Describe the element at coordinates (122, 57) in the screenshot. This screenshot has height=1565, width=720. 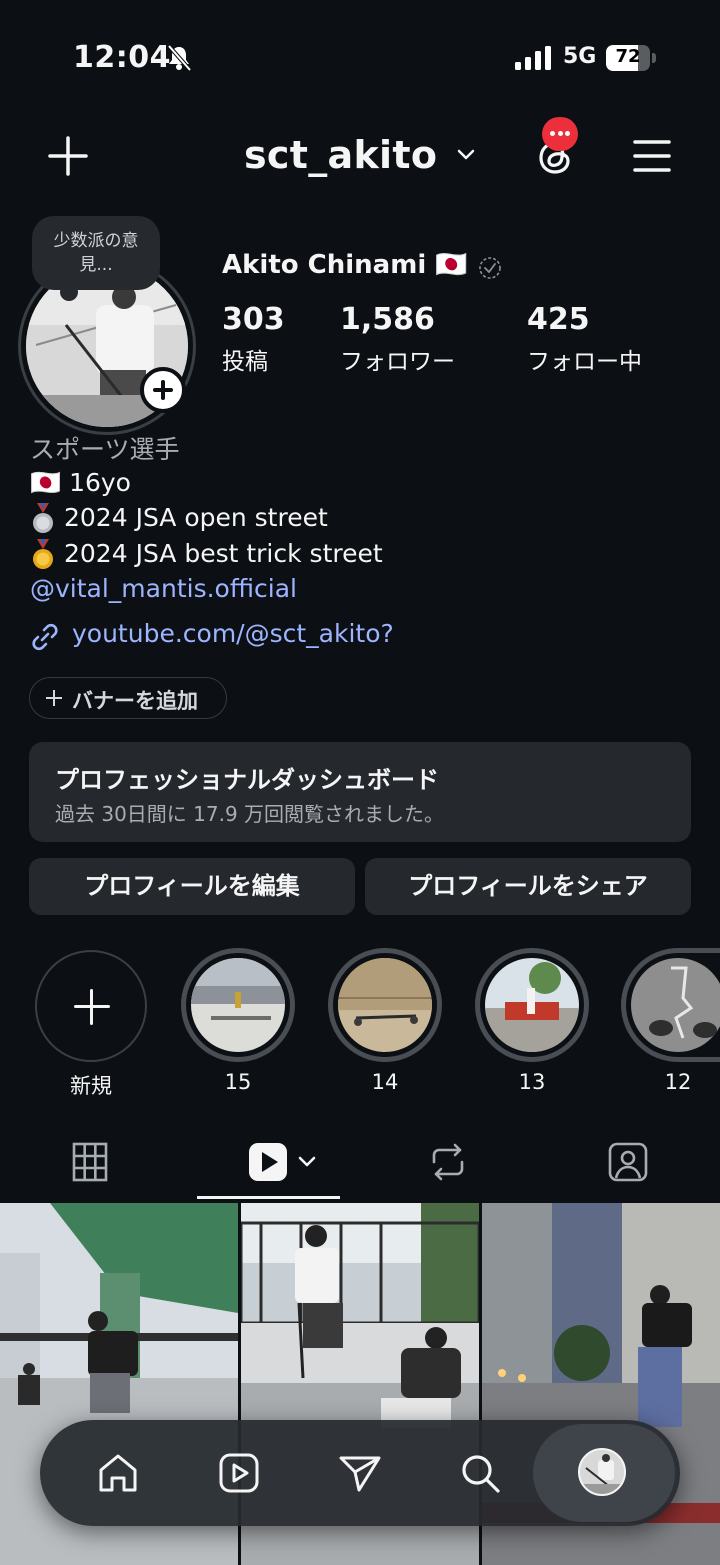
I see `status-time: 12:04` at that location.